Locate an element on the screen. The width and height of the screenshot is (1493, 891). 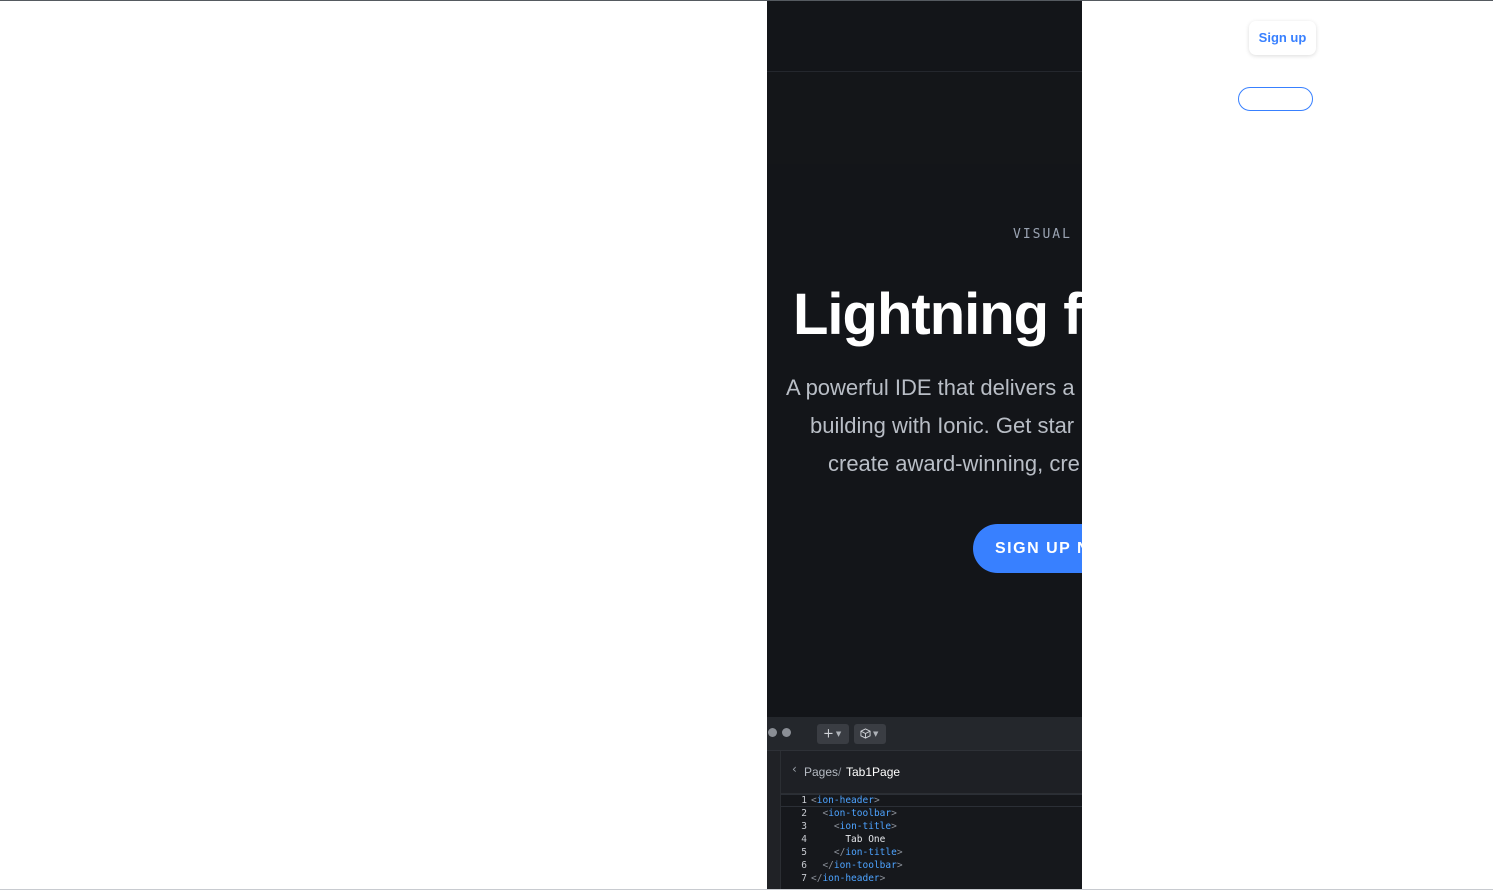
code-line: 1 <ion-header> is located at coordinates (931, 800).